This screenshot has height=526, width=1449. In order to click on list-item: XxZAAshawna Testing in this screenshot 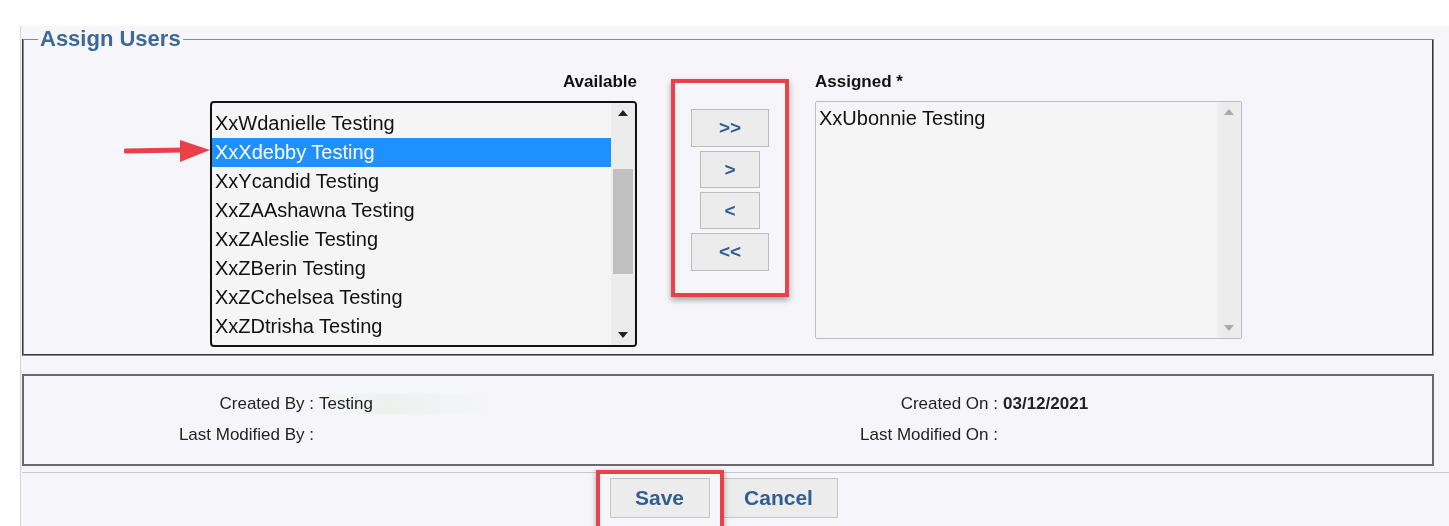, I will do `click(411, 210)`.